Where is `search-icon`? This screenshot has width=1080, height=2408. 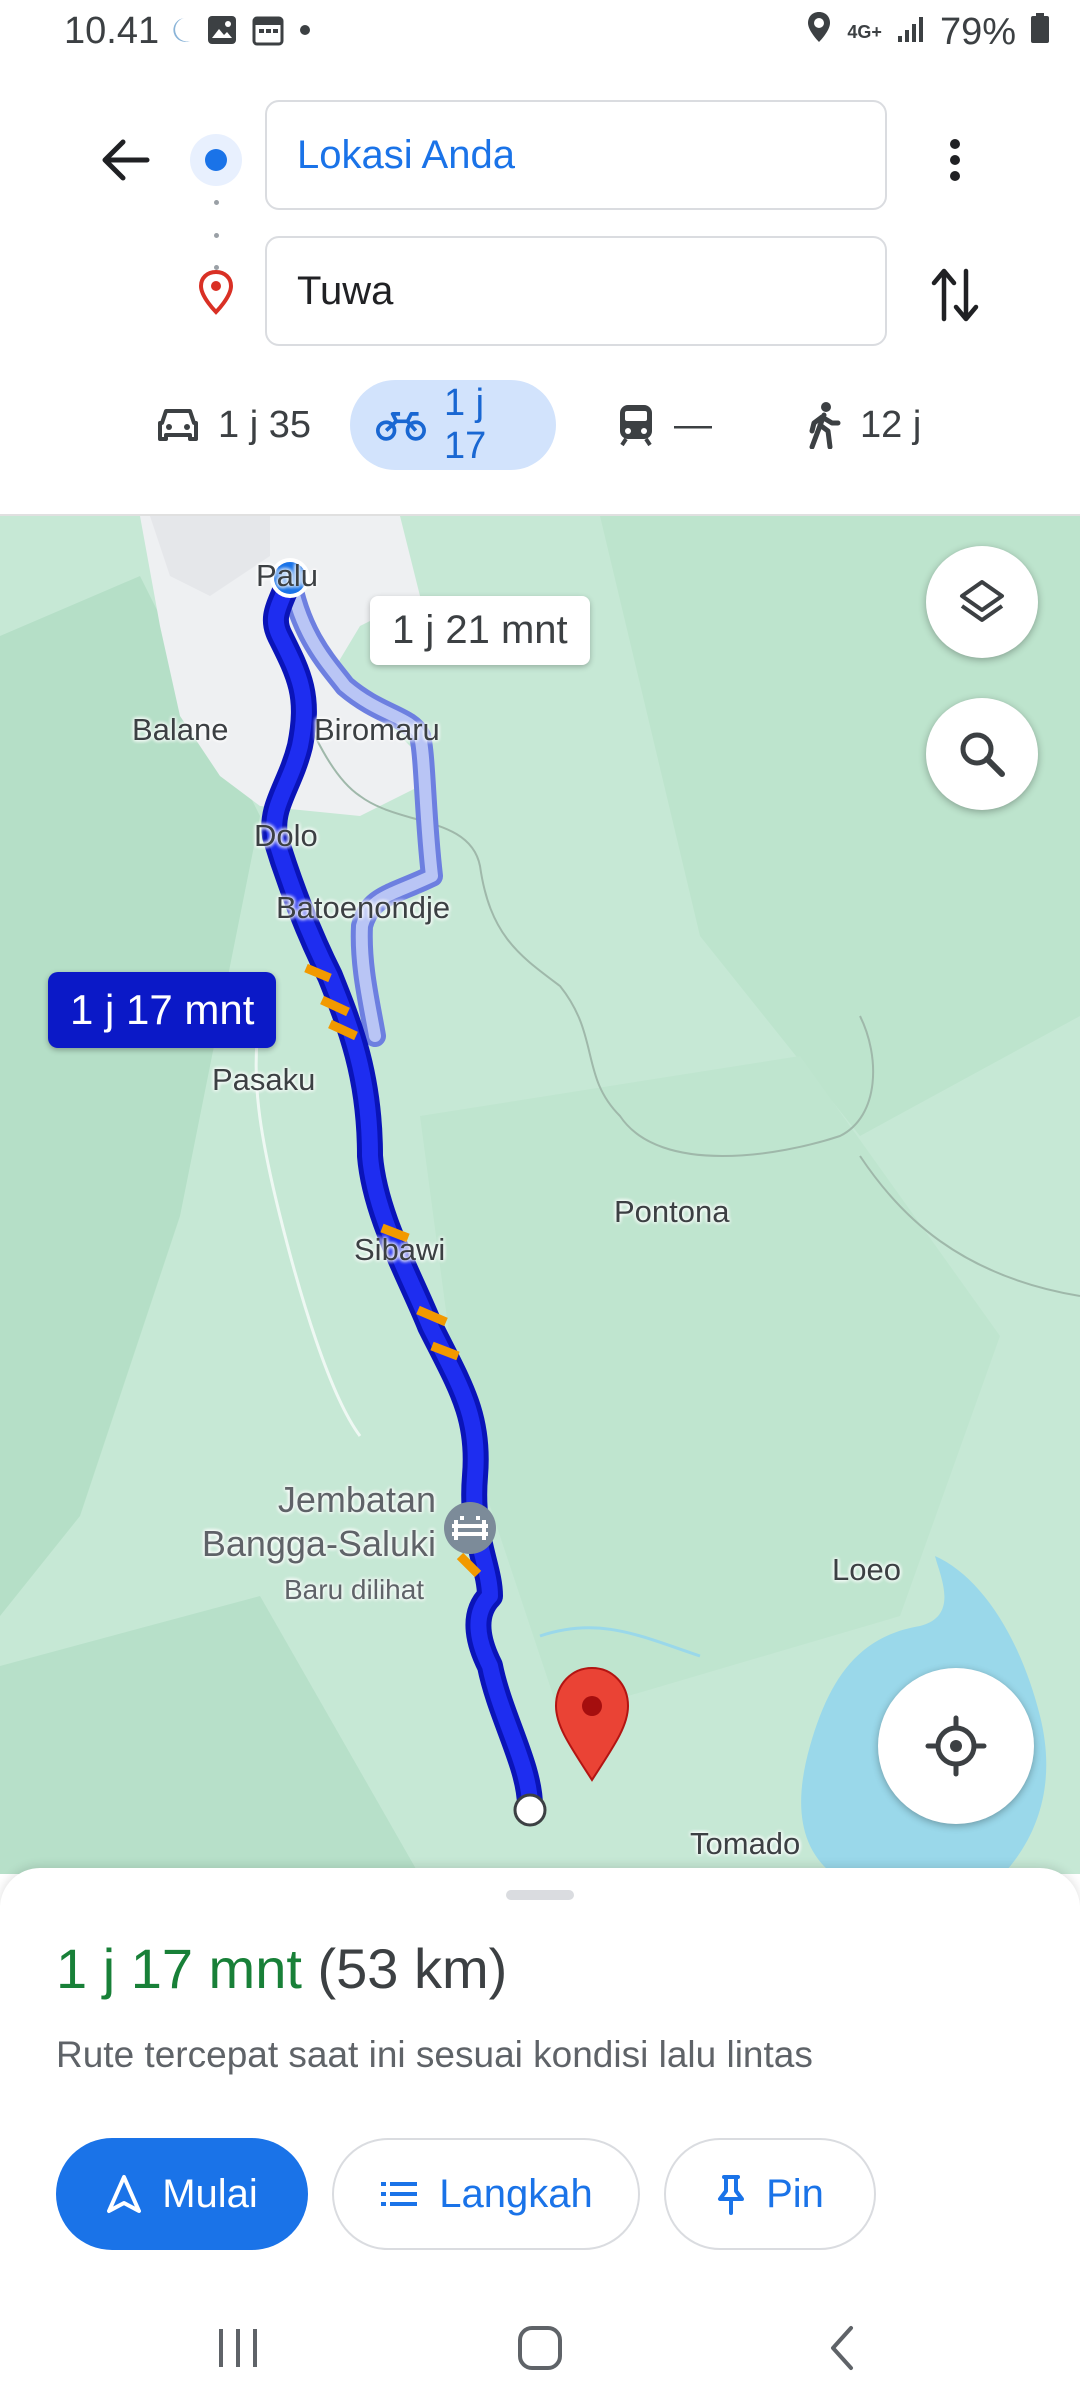
search-icon is located at coordinates (982, 754).